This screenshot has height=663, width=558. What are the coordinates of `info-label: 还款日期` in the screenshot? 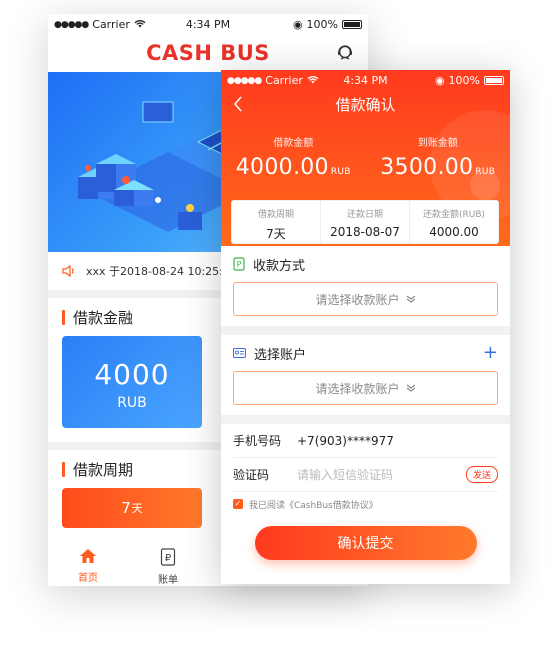 It's located at (364, 215).